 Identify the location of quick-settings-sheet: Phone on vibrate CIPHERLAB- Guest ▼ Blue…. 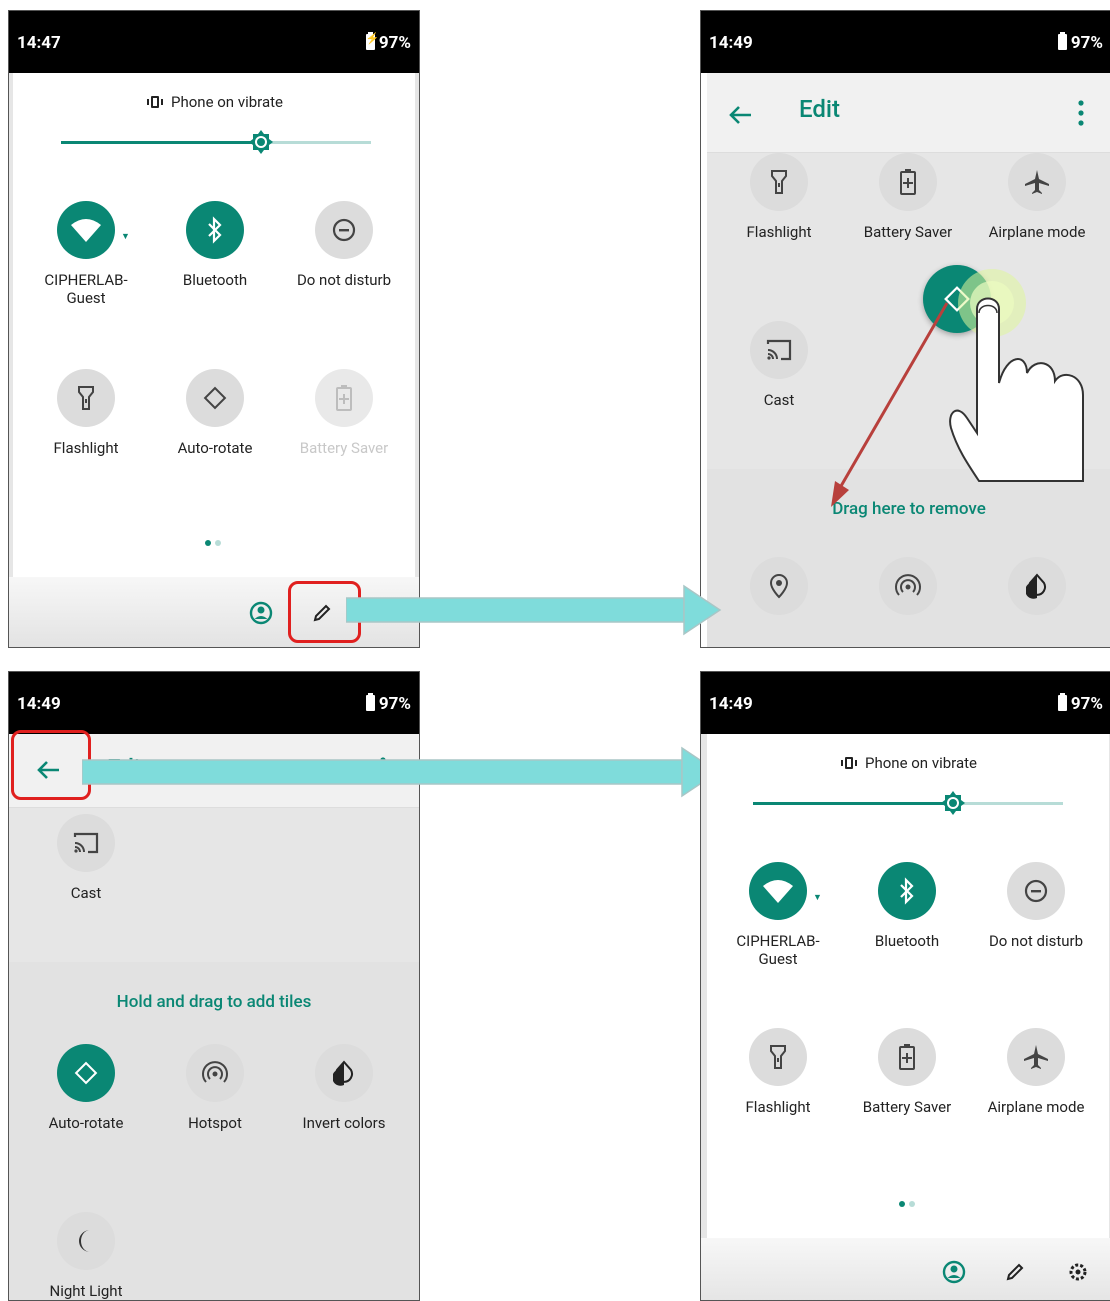
(214, 325).